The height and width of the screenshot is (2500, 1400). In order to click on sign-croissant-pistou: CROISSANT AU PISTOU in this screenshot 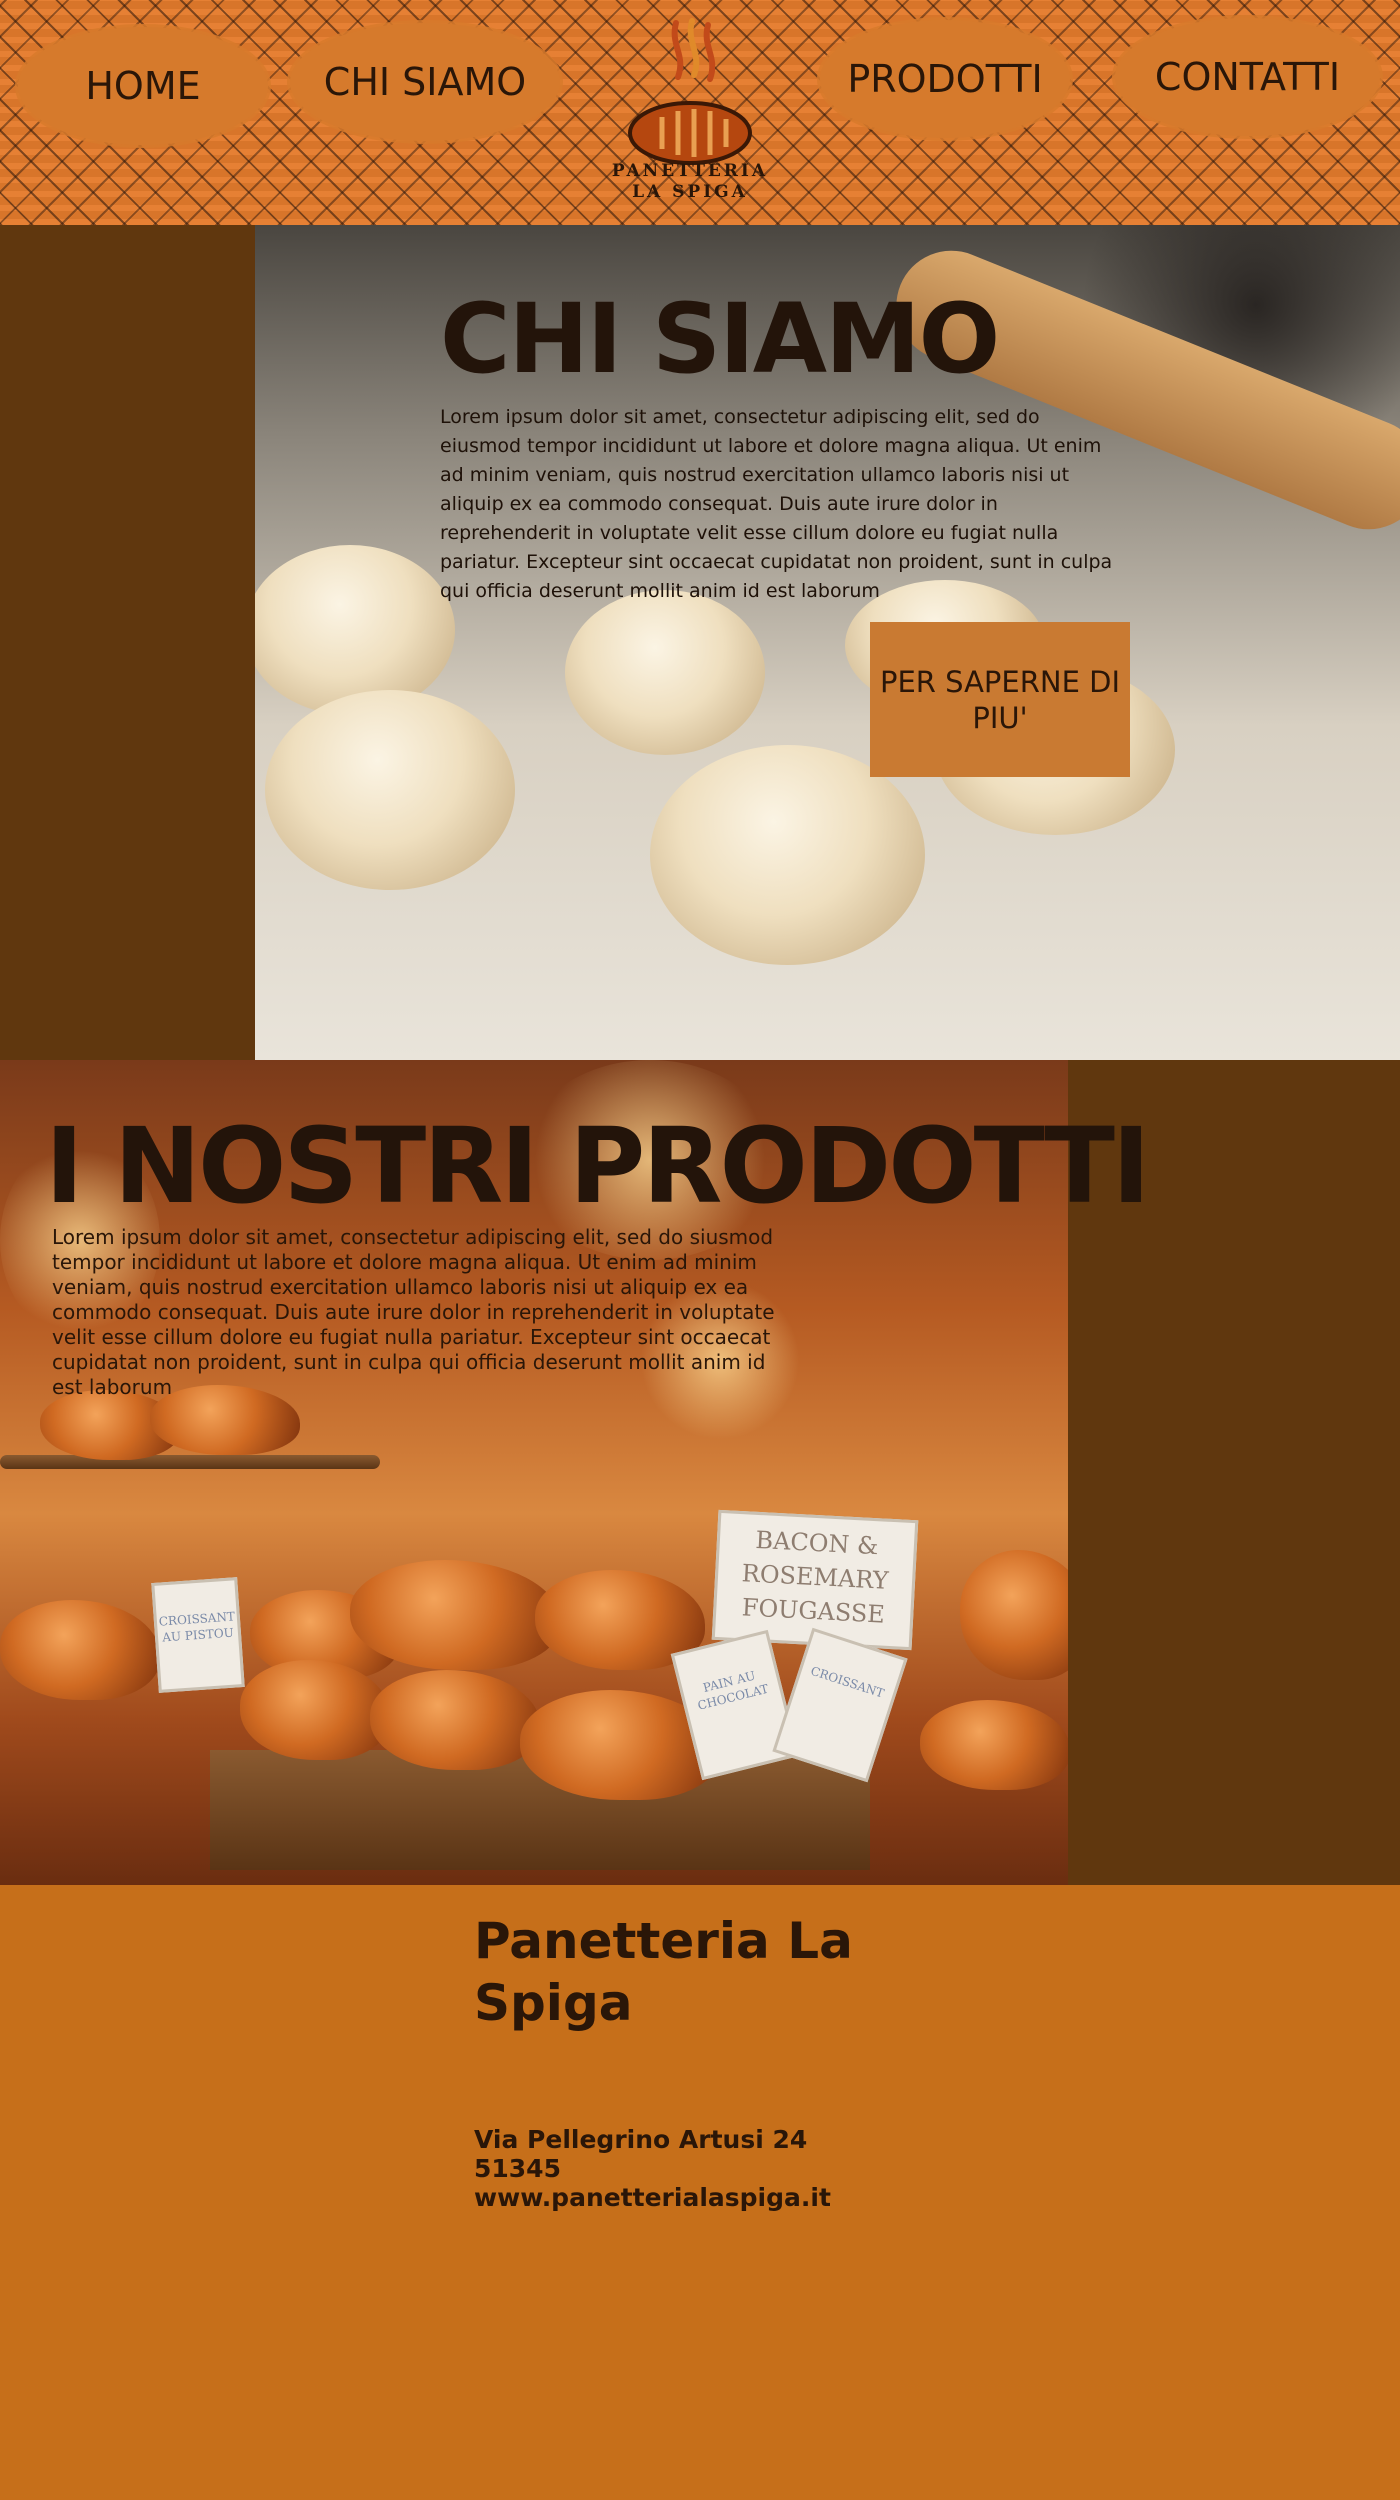, I will do `click(198, 1635)`.